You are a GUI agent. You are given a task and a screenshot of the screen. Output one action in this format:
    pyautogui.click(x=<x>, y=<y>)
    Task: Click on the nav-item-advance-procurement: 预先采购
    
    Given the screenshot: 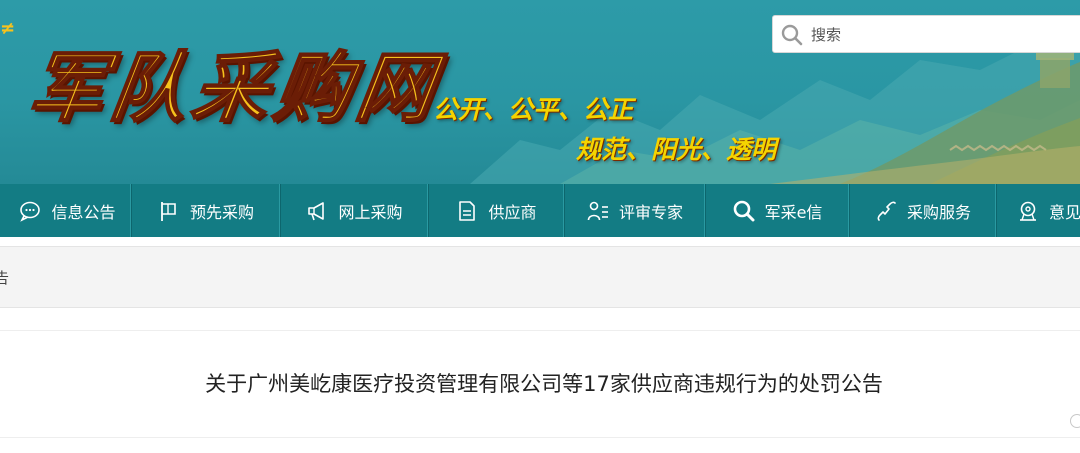 What is the action you would take?
    pyautogui.click(x=206, y=210)
    